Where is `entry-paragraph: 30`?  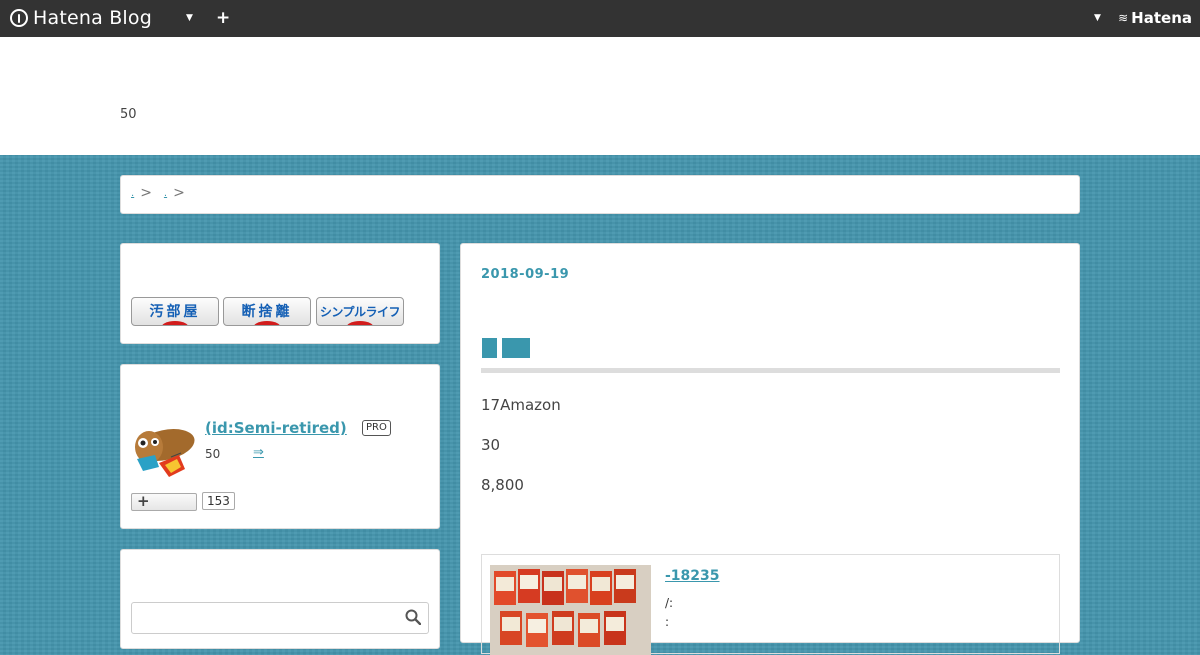
entry-paragraph: 30 is located at coordinates (491, 445).